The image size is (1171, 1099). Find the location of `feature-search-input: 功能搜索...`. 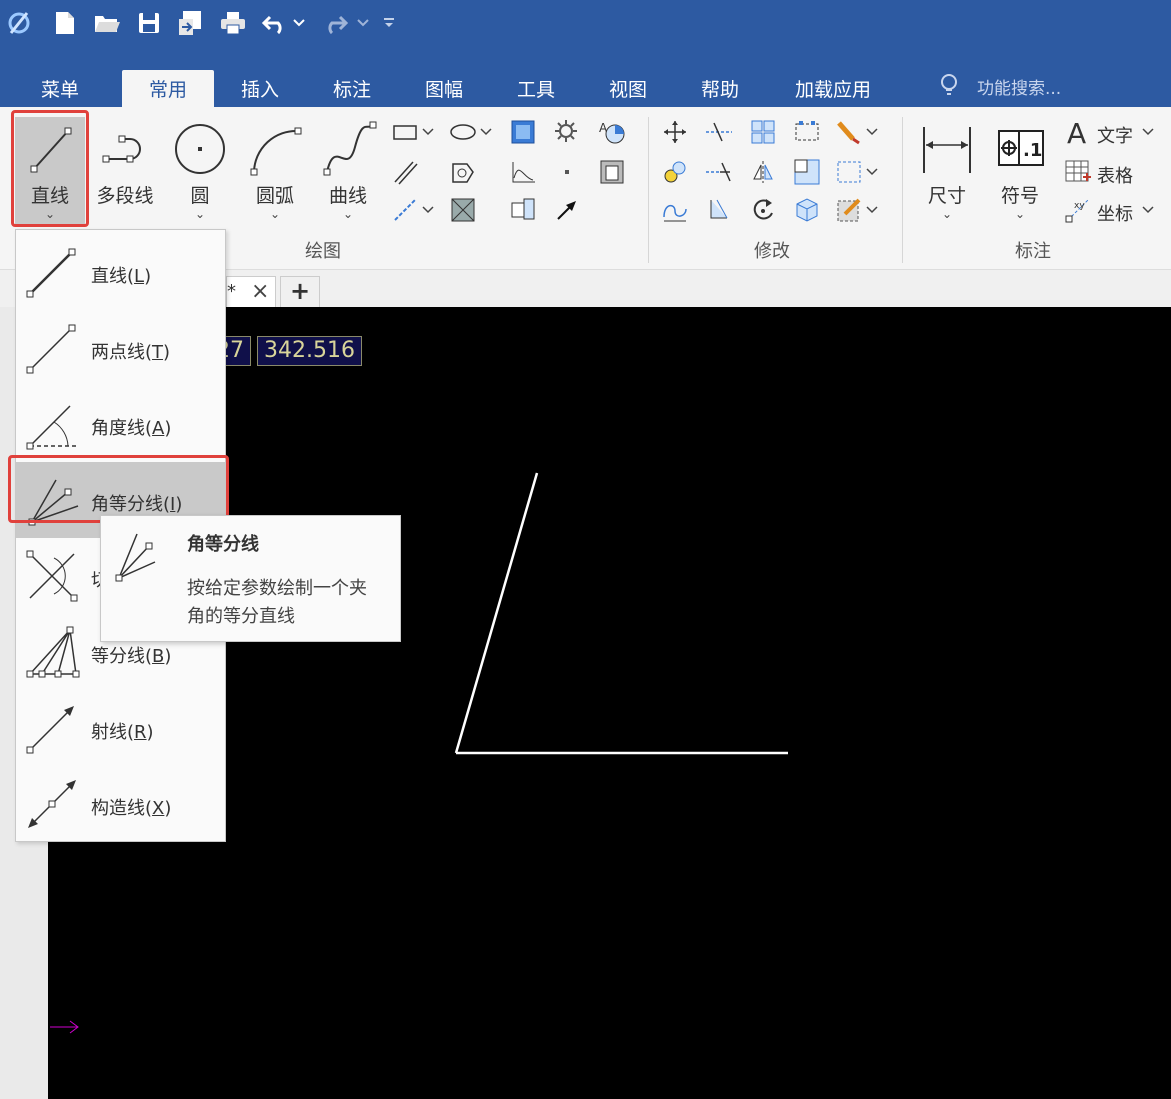

feature-search-input: 功能搜索... is located at coordinates (1019, 86).